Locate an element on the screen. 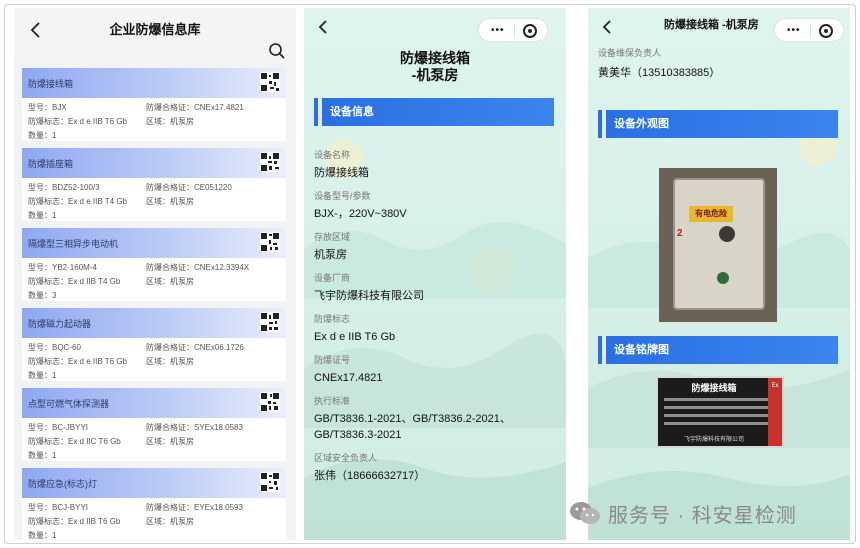 This screenshot has height=548, width=860. card-name: 隔爆型三相异步电动机 is located at coordinates (73, 244).